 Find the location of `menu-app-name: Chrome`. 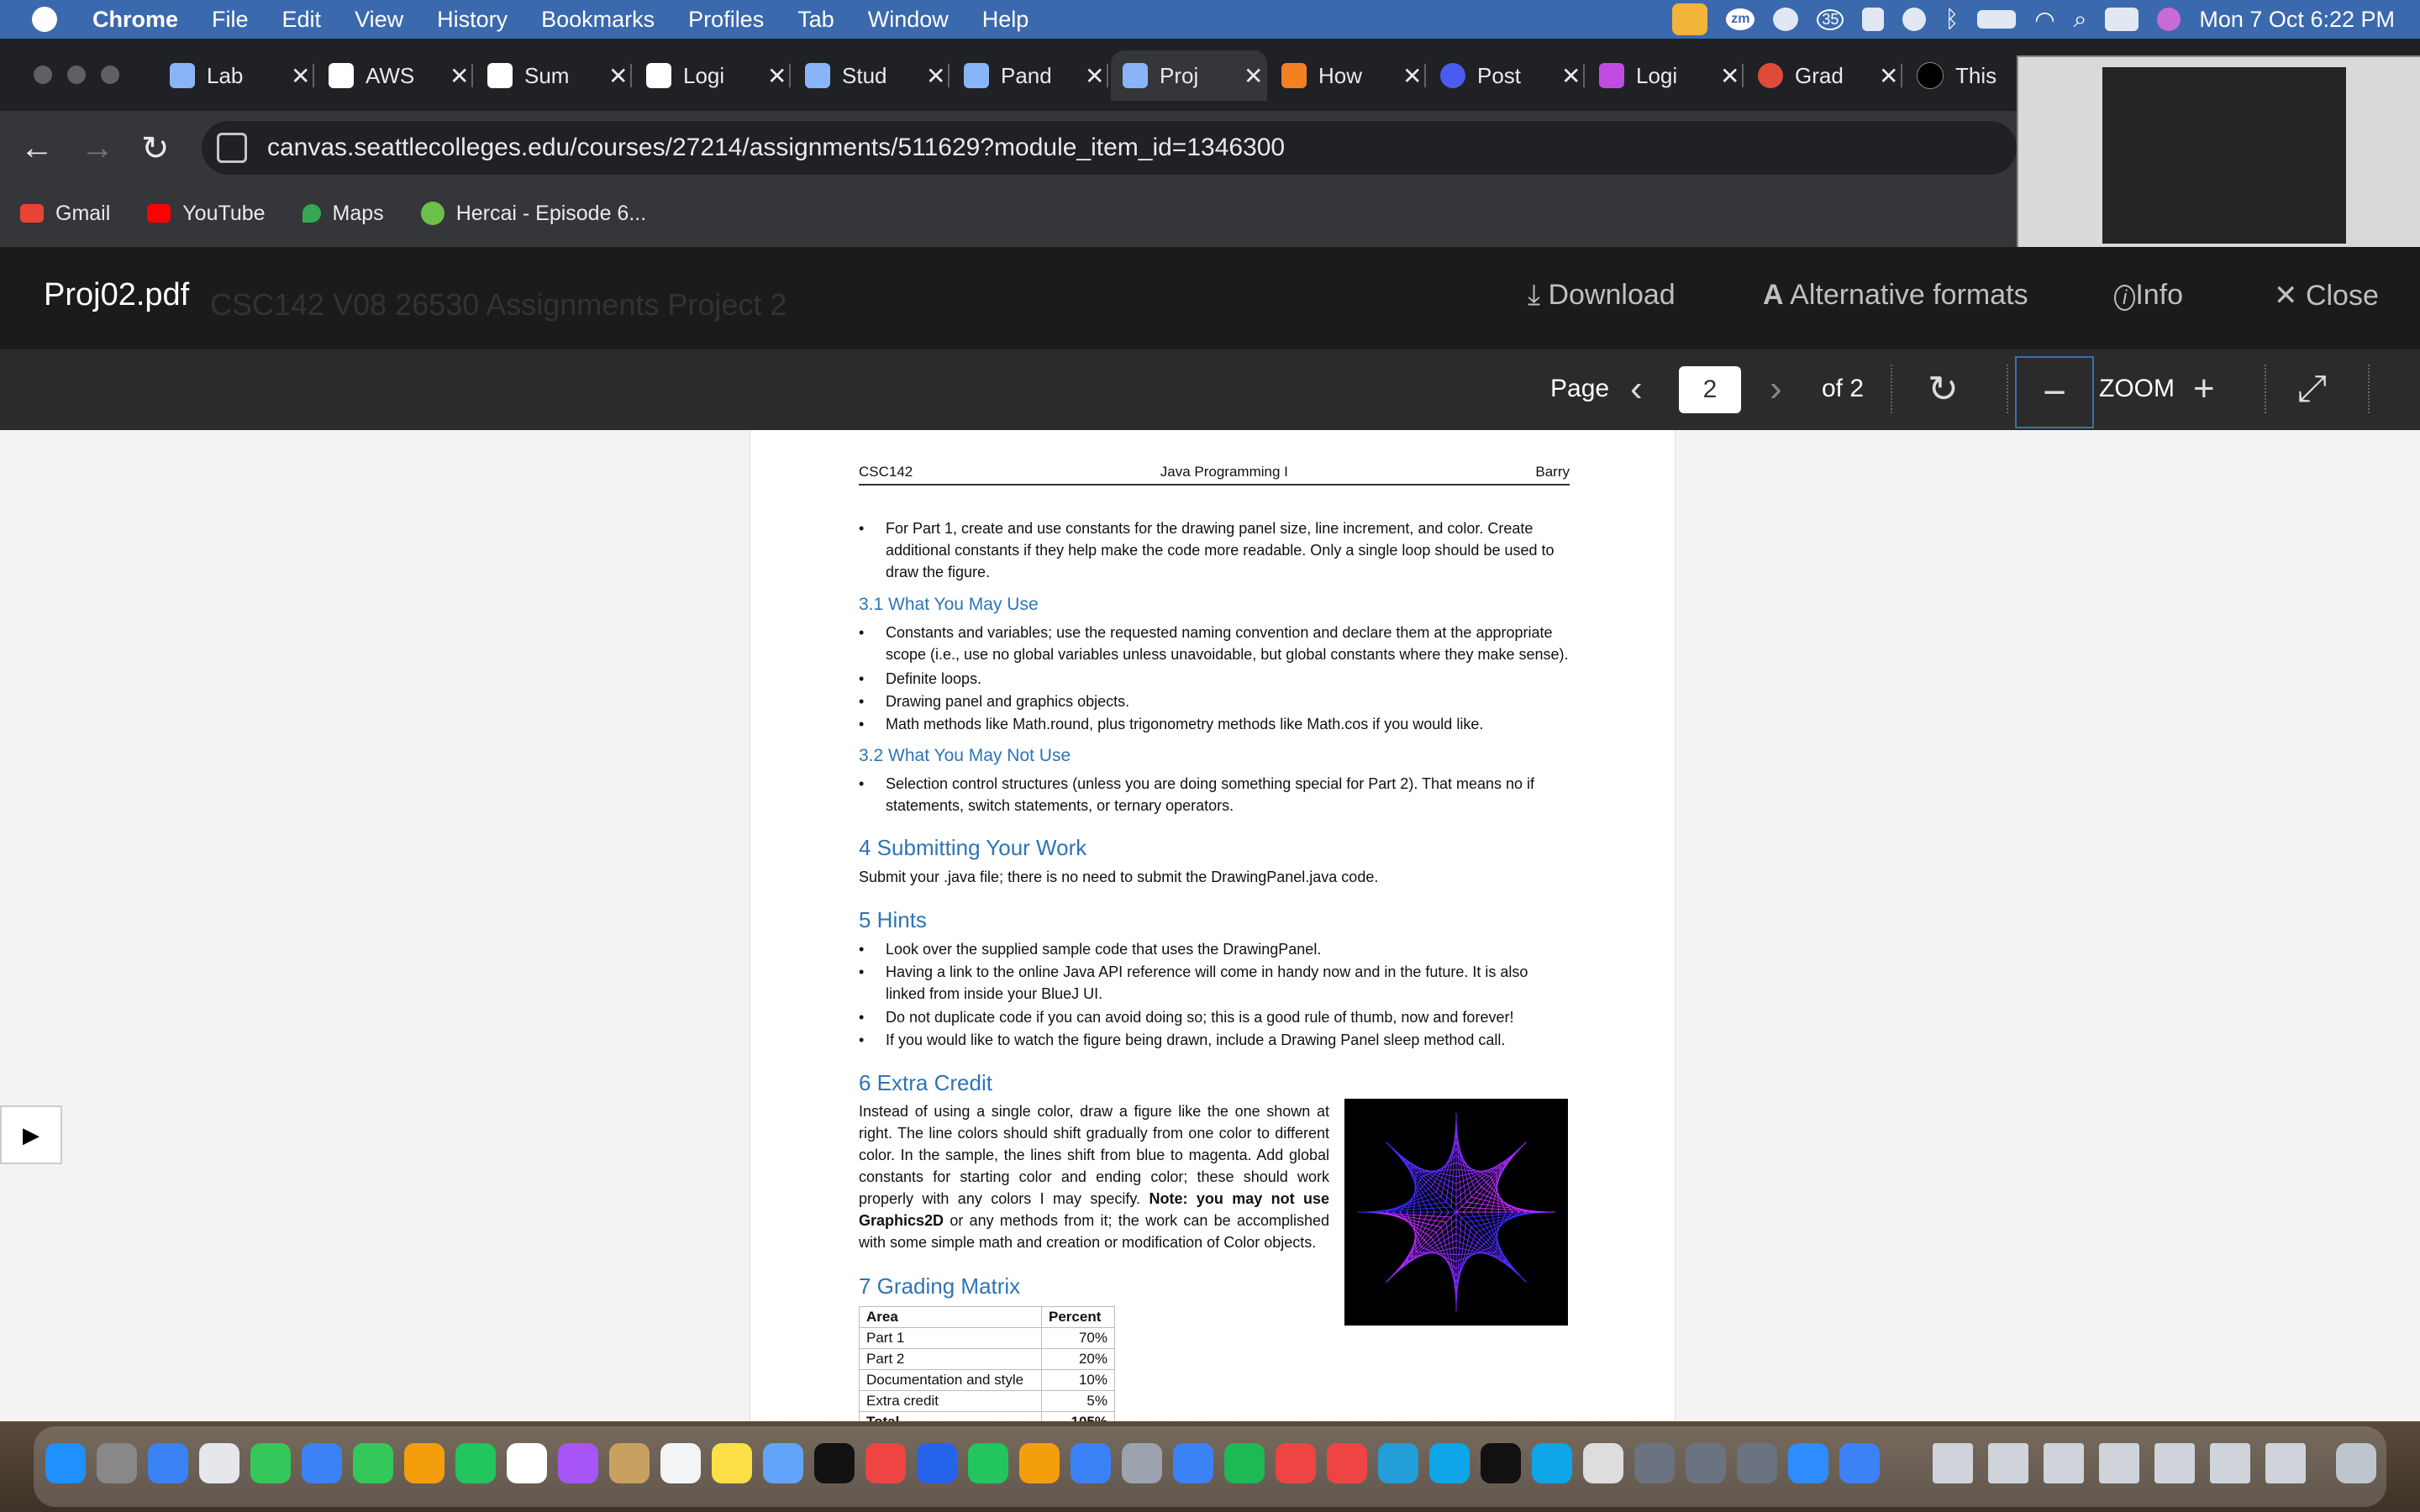

menu-app-name: Chrome is located at coordinates (135, 20).